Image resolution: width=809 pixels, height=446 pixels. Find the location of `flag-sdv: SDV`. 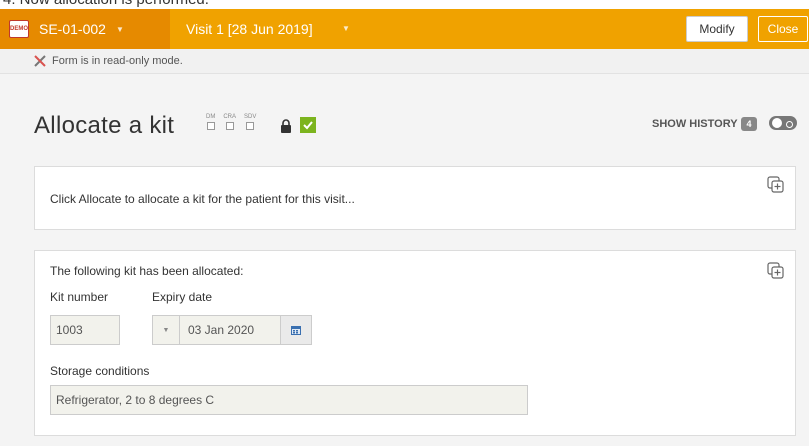

flag-sdv: SDV is located at coordinates (250, 122).